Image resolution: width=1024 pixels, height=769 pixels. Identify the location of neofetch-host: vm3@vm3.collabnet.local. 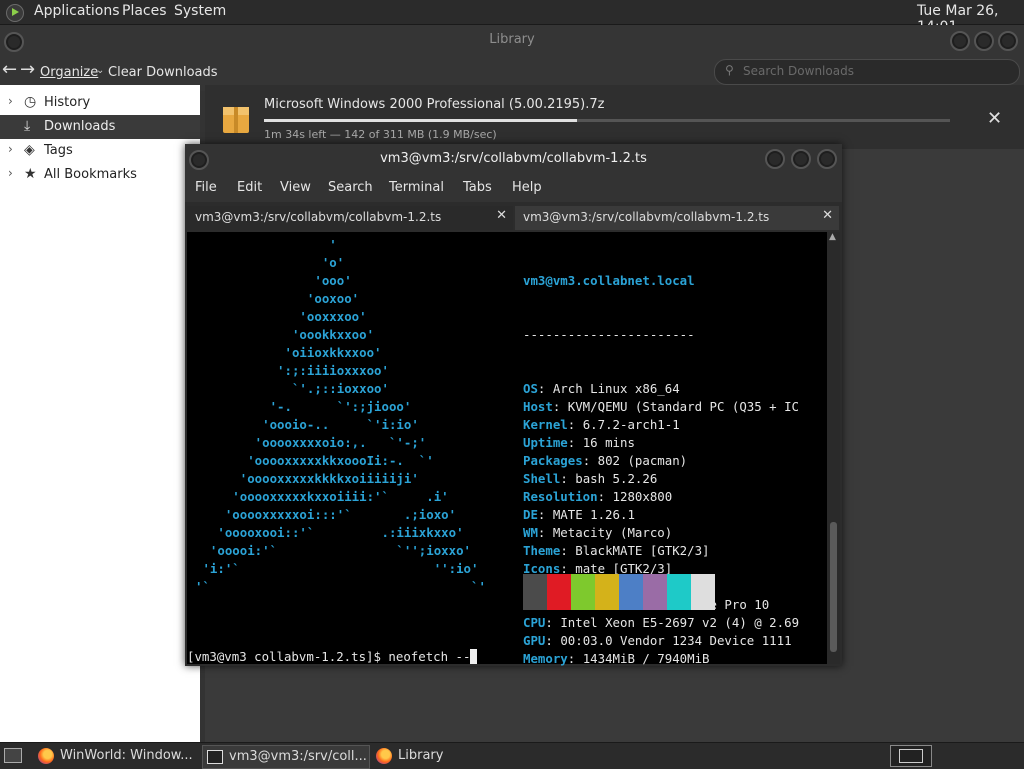
(609, 280).